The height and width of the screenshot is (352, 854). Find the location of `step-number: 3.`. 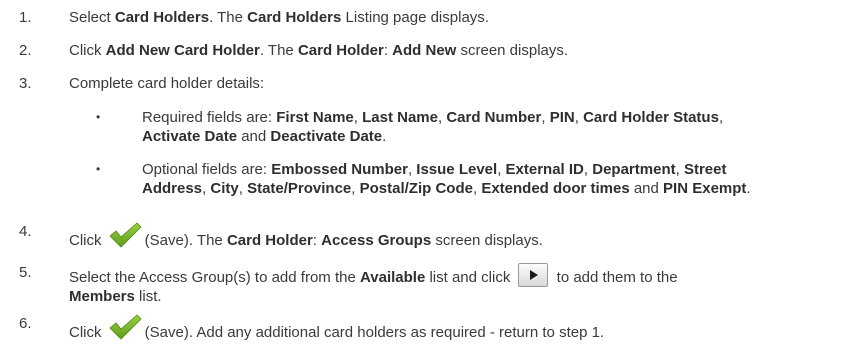

step-number: 3. is located at coordinates (25, 83).